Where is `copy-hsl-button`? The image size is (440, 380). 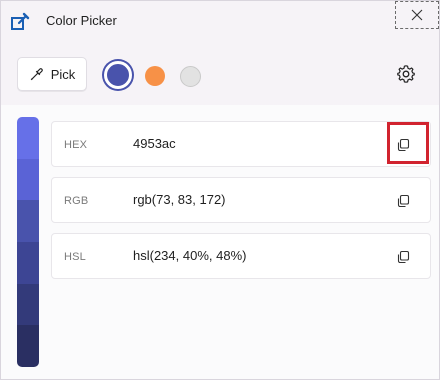
copy-hsl-button is located at coordinates (403, 257).